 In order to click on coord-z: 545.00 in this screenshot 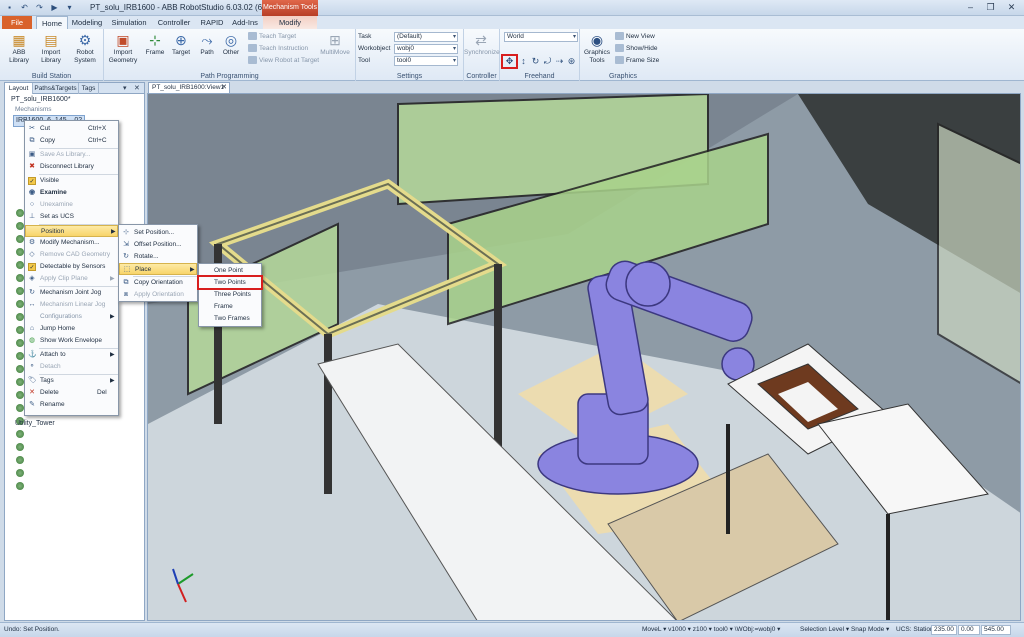, I will do `click(996, 630)`.